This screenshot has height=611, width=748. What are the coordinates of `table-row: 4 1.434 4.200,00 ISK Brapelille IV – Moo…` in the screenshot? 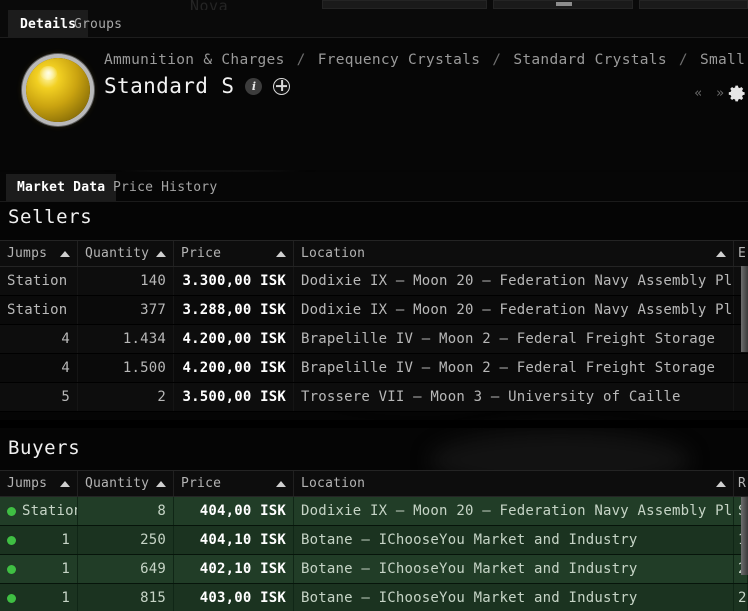 It's located at (374, 339).